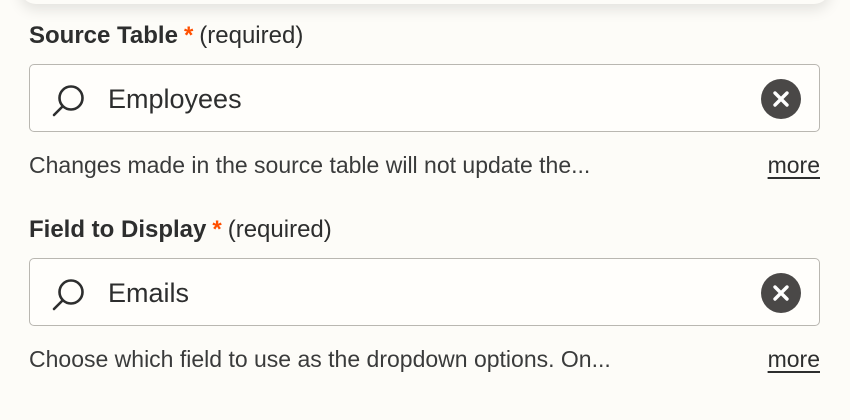 The image size is (850, 420). I want to click on source-table-label: Source Table, so click(103, 35).